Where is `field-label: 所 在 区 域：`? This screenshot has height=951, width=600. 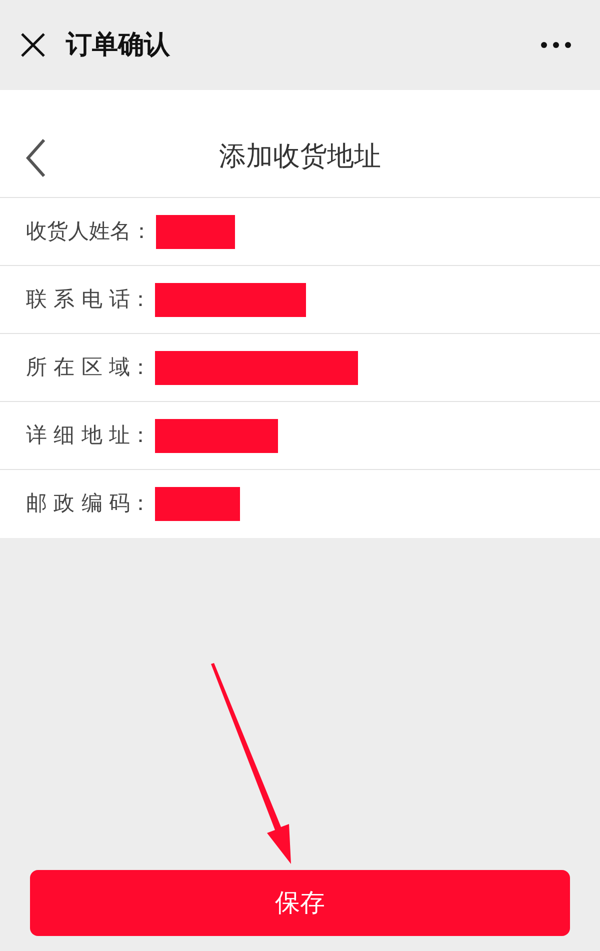
field-label: 所 在 区 域： is located at coordinates (89, 367).